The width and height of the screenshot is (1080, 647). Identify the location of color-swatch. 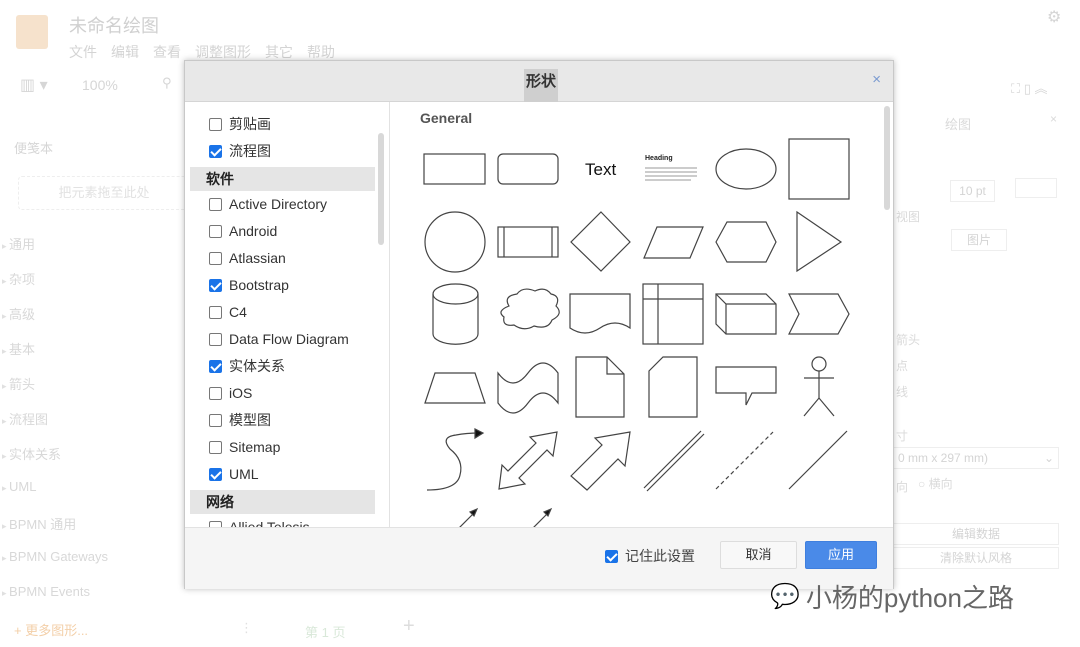
(1036, 188).